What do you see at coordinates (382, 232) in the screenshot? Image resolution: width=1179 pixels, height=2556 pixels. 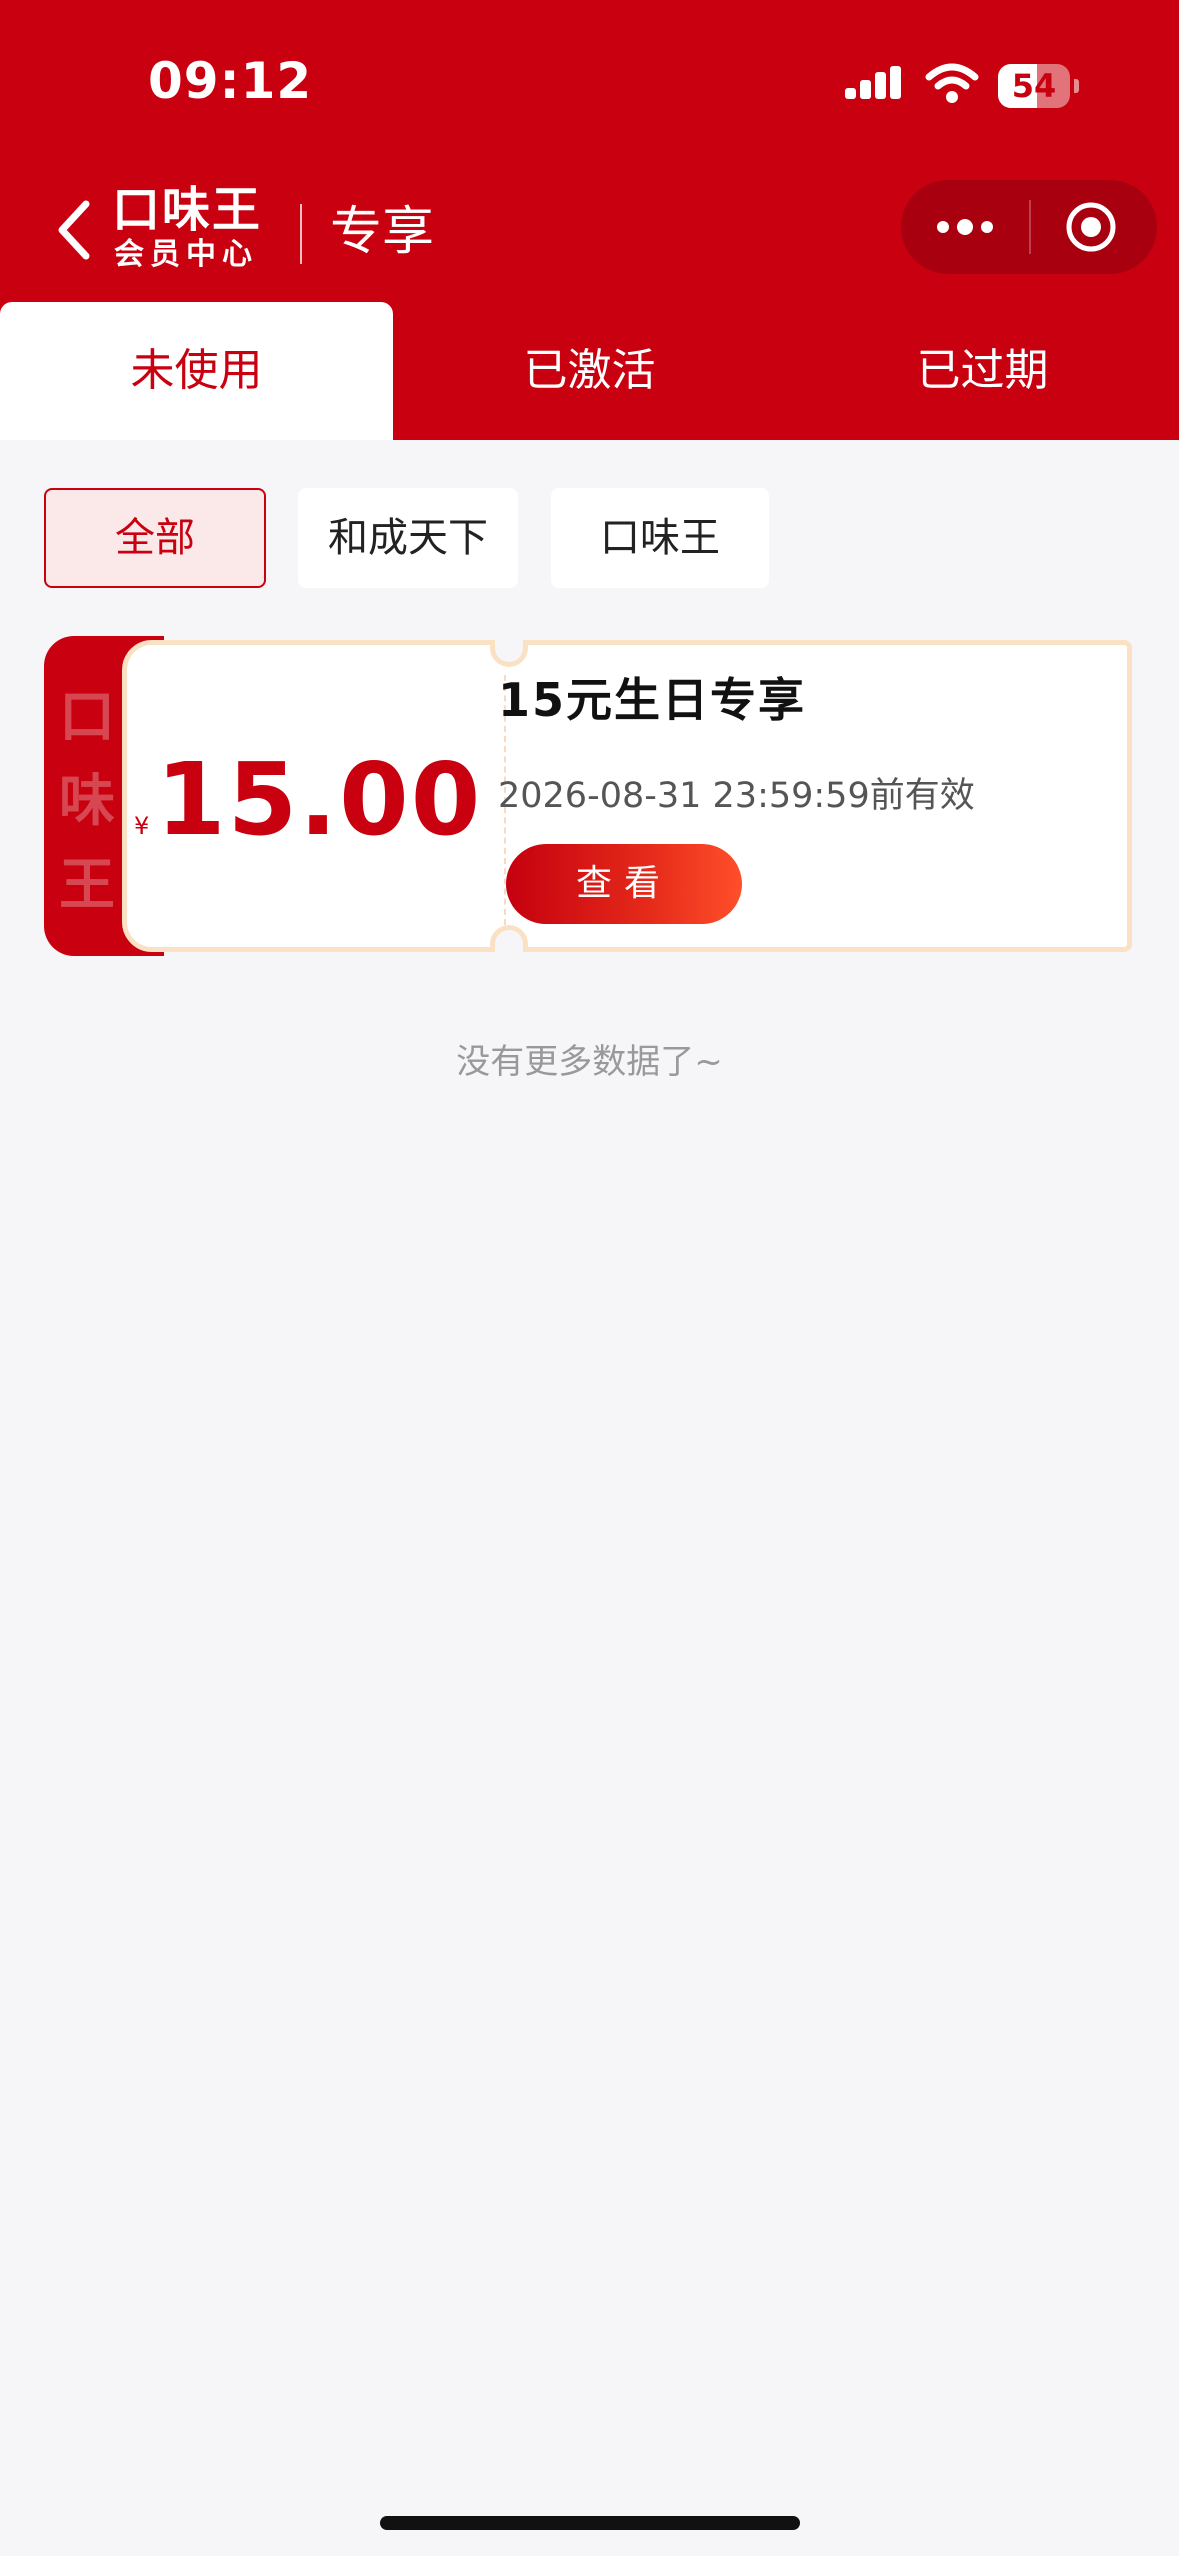 I see `page-title: 专享` at bounding box center [382, 232].